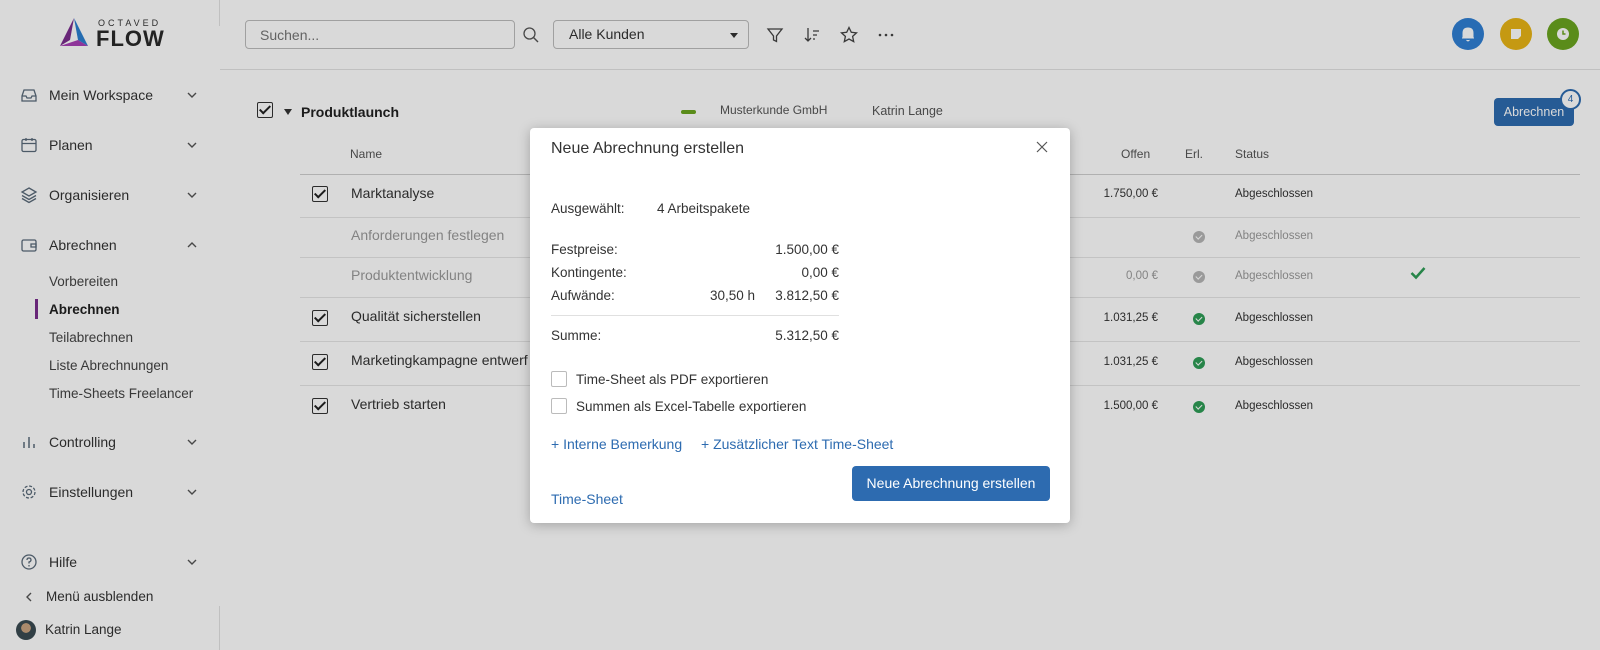 The image size is (1600, 650). I want to click on quota-label: Kontingente:, so click(589, 272).